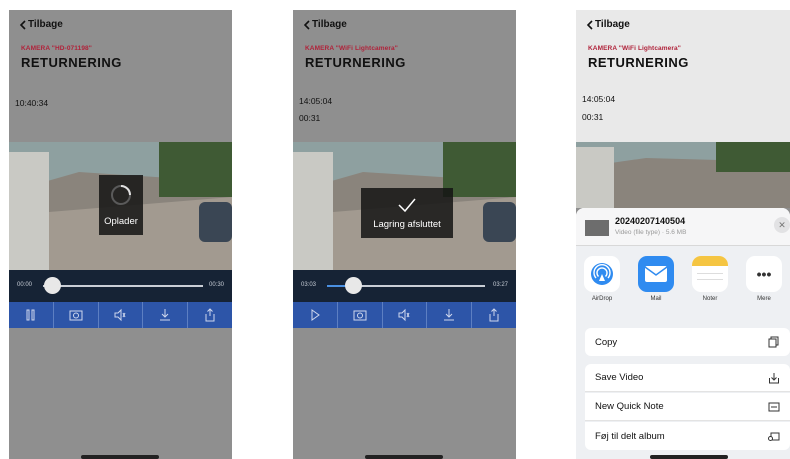 The width and height of the screenshot is (790, 459). I want to click on scrub-end-time: 03:27, so click(500, 285).